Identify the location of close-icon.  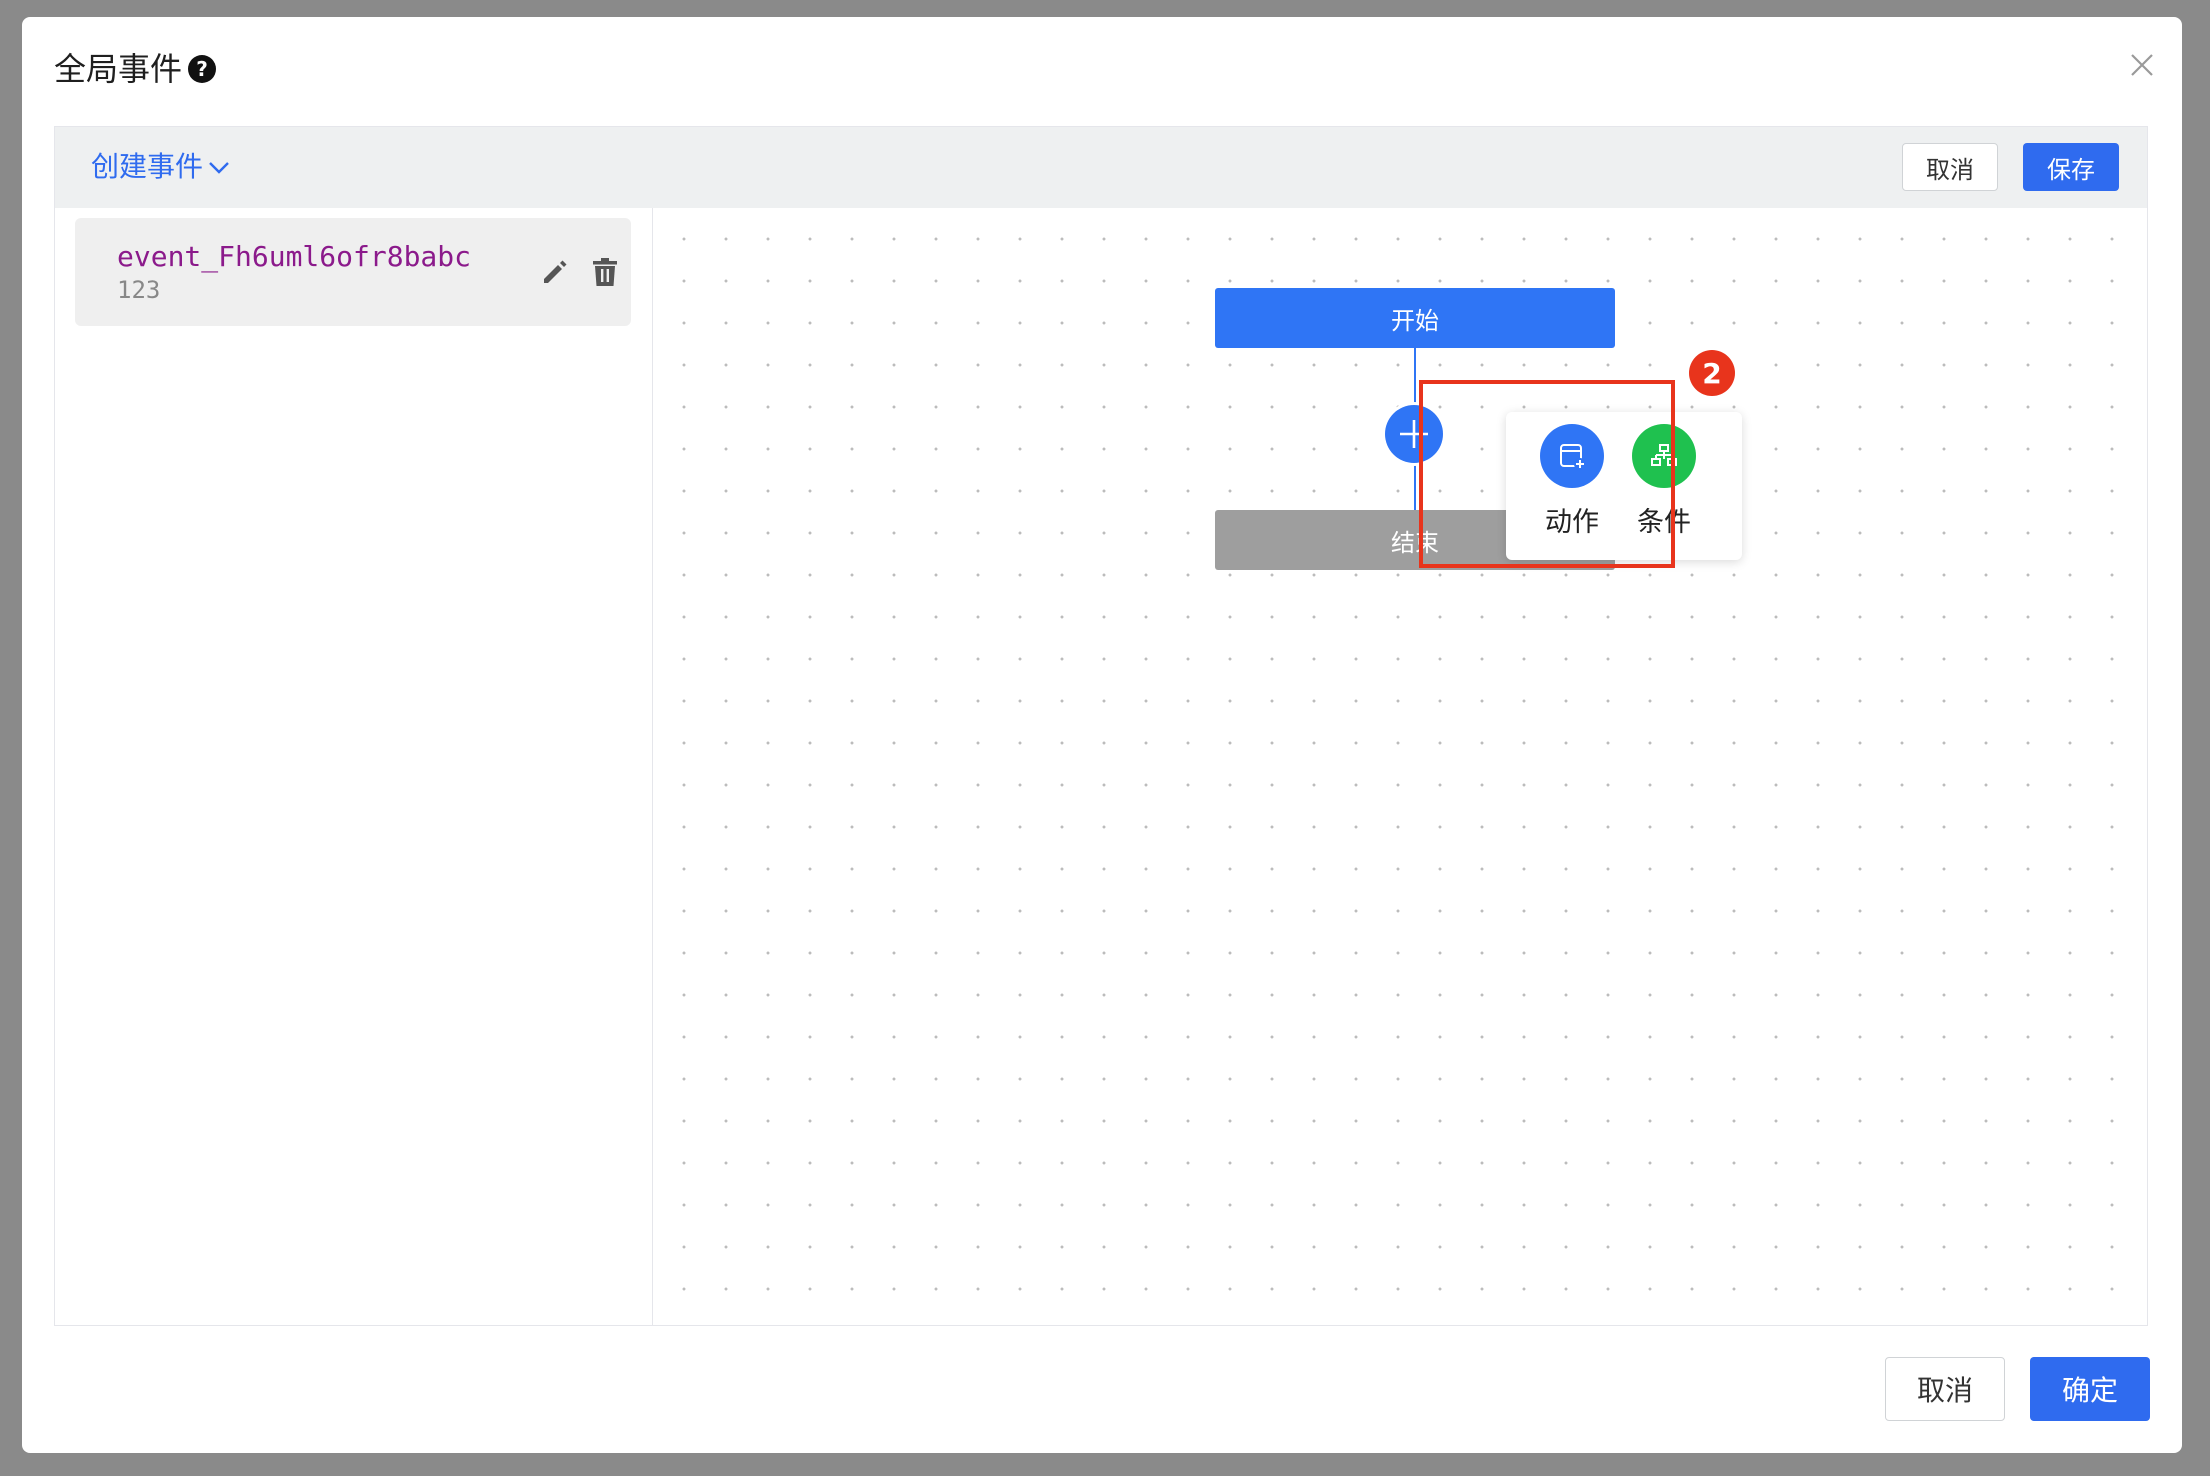
(2142, 65).